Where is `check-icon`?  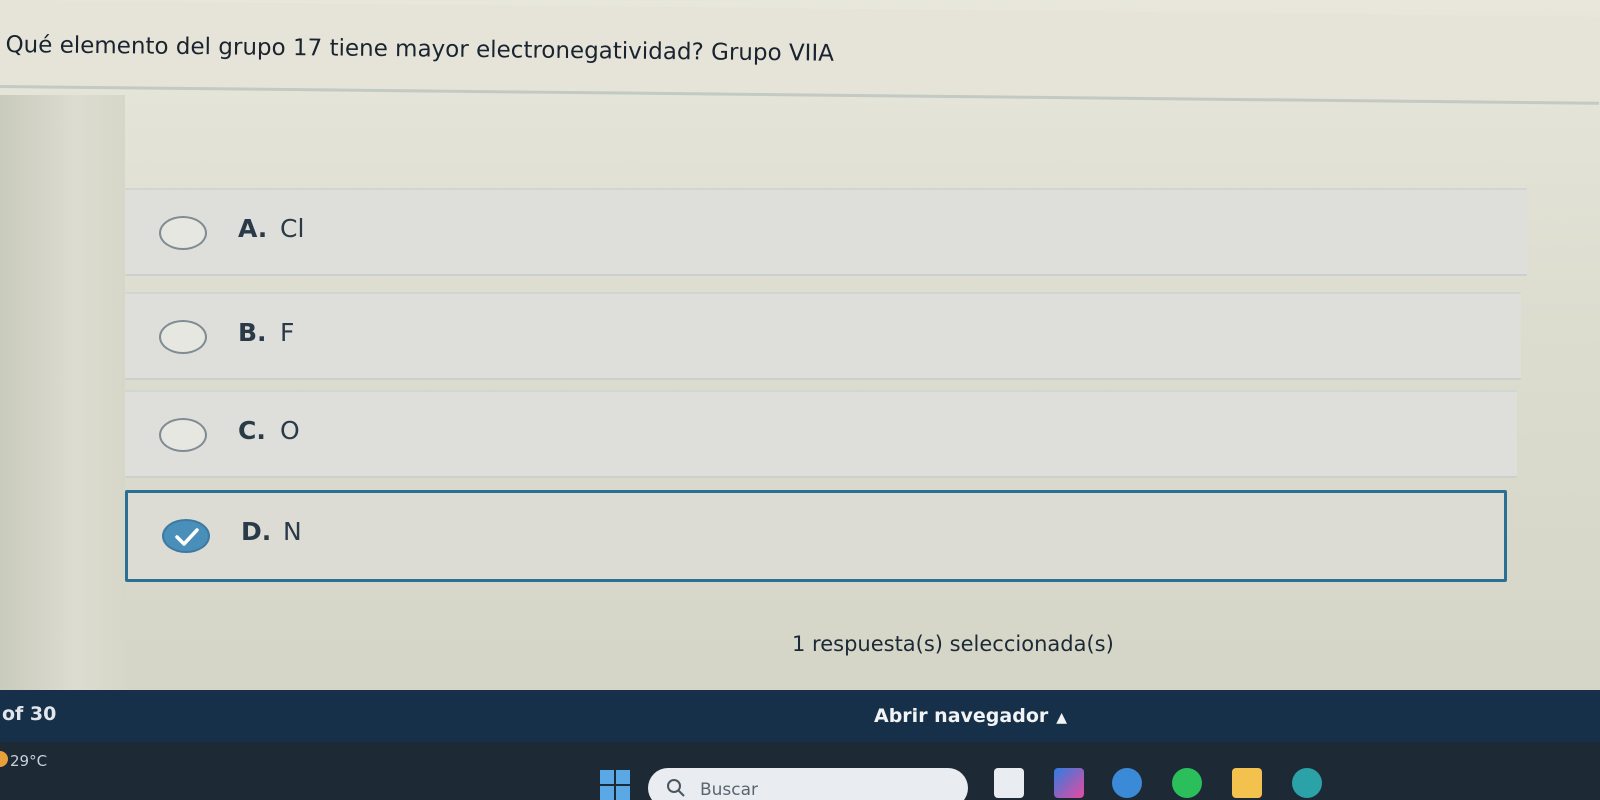
check-icon is located at coordinates (187, 537).